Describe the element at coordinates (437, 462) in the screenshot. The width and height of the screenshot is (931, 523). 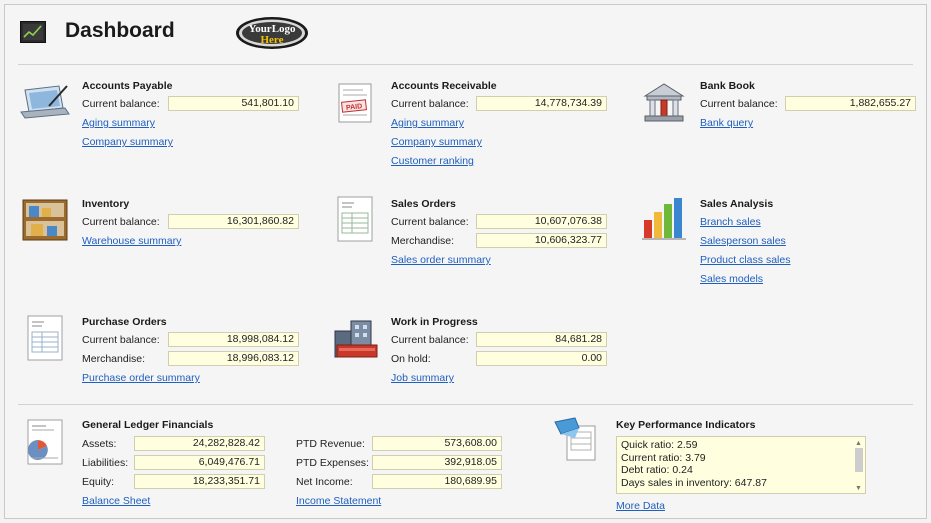
I see `ptd-expenses-value: 392,918.05` at that location.